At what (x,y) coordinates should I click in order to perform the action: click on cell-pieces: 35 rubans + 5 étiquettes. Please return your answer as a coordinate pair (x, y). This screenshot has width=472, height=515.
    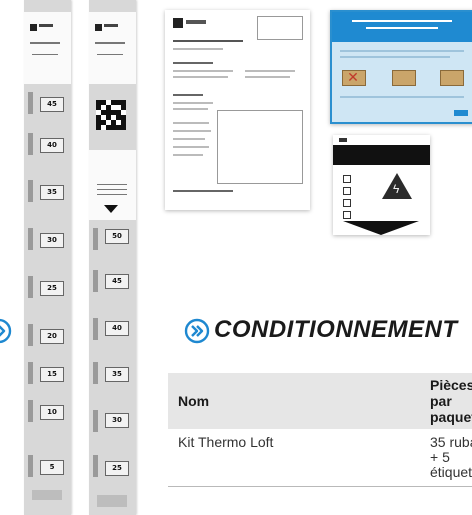
    Looking at the image, I should click on (451, 457).